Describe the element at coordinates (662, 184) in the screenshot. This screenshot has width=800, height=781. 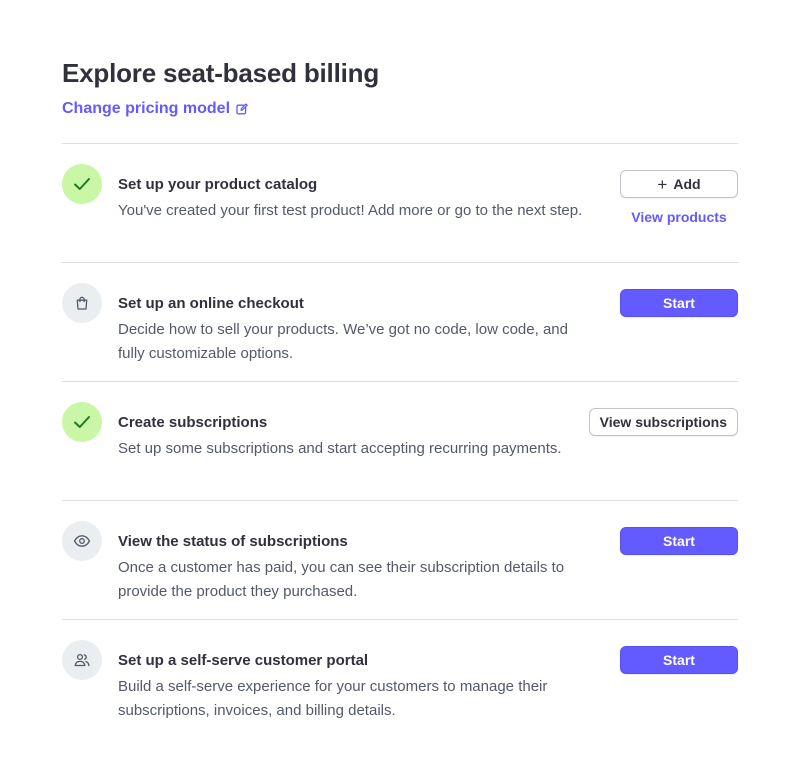
I see `plus-icon: +` at that location.